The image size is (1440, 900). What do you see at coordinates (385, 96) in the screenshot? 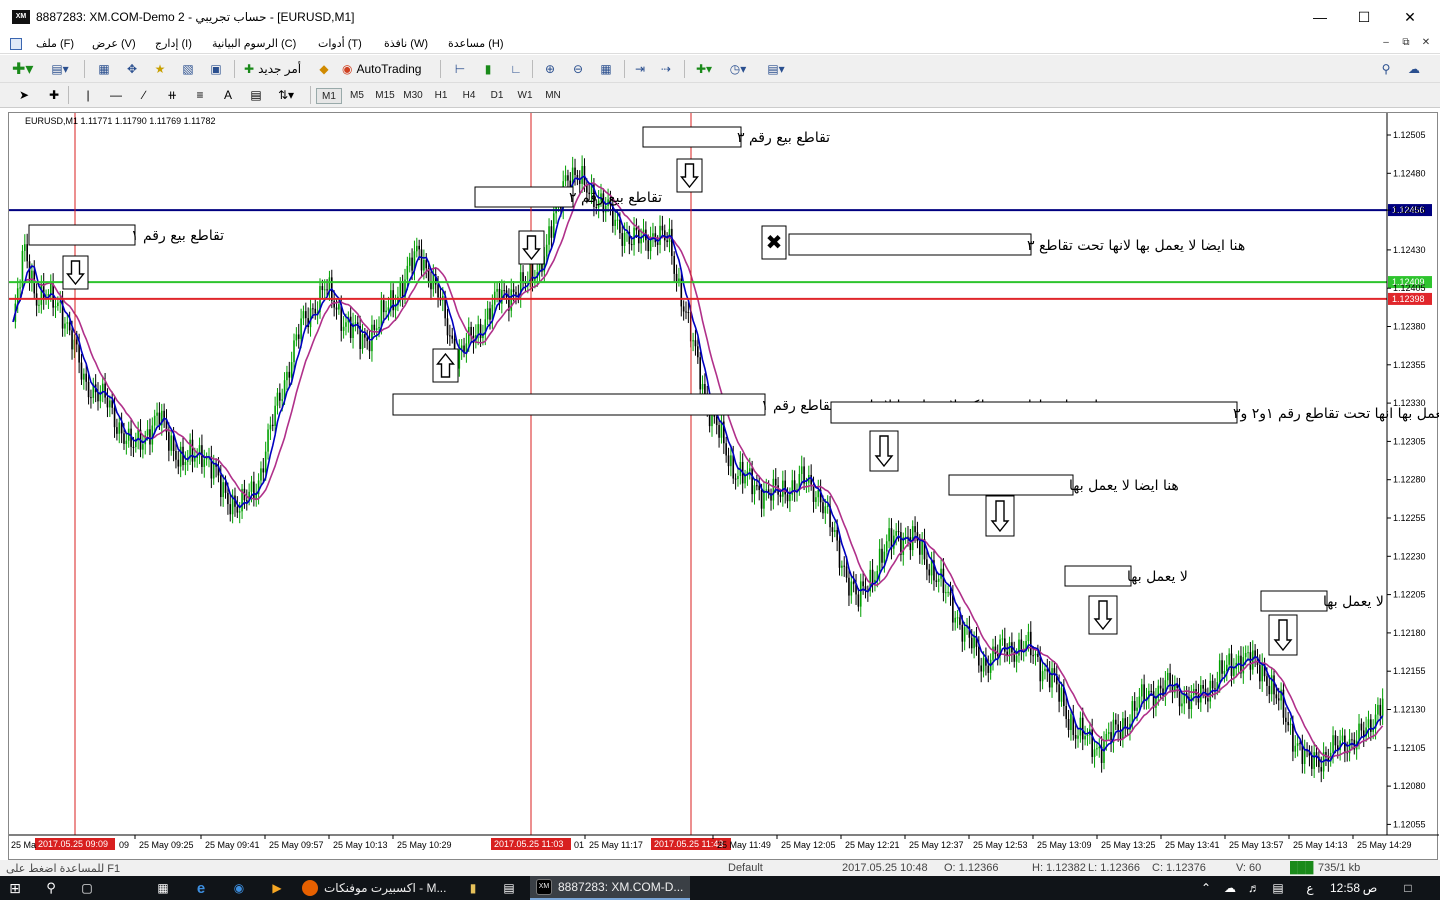
I see `tf-m15: M15` at bounding box center [385, 96].